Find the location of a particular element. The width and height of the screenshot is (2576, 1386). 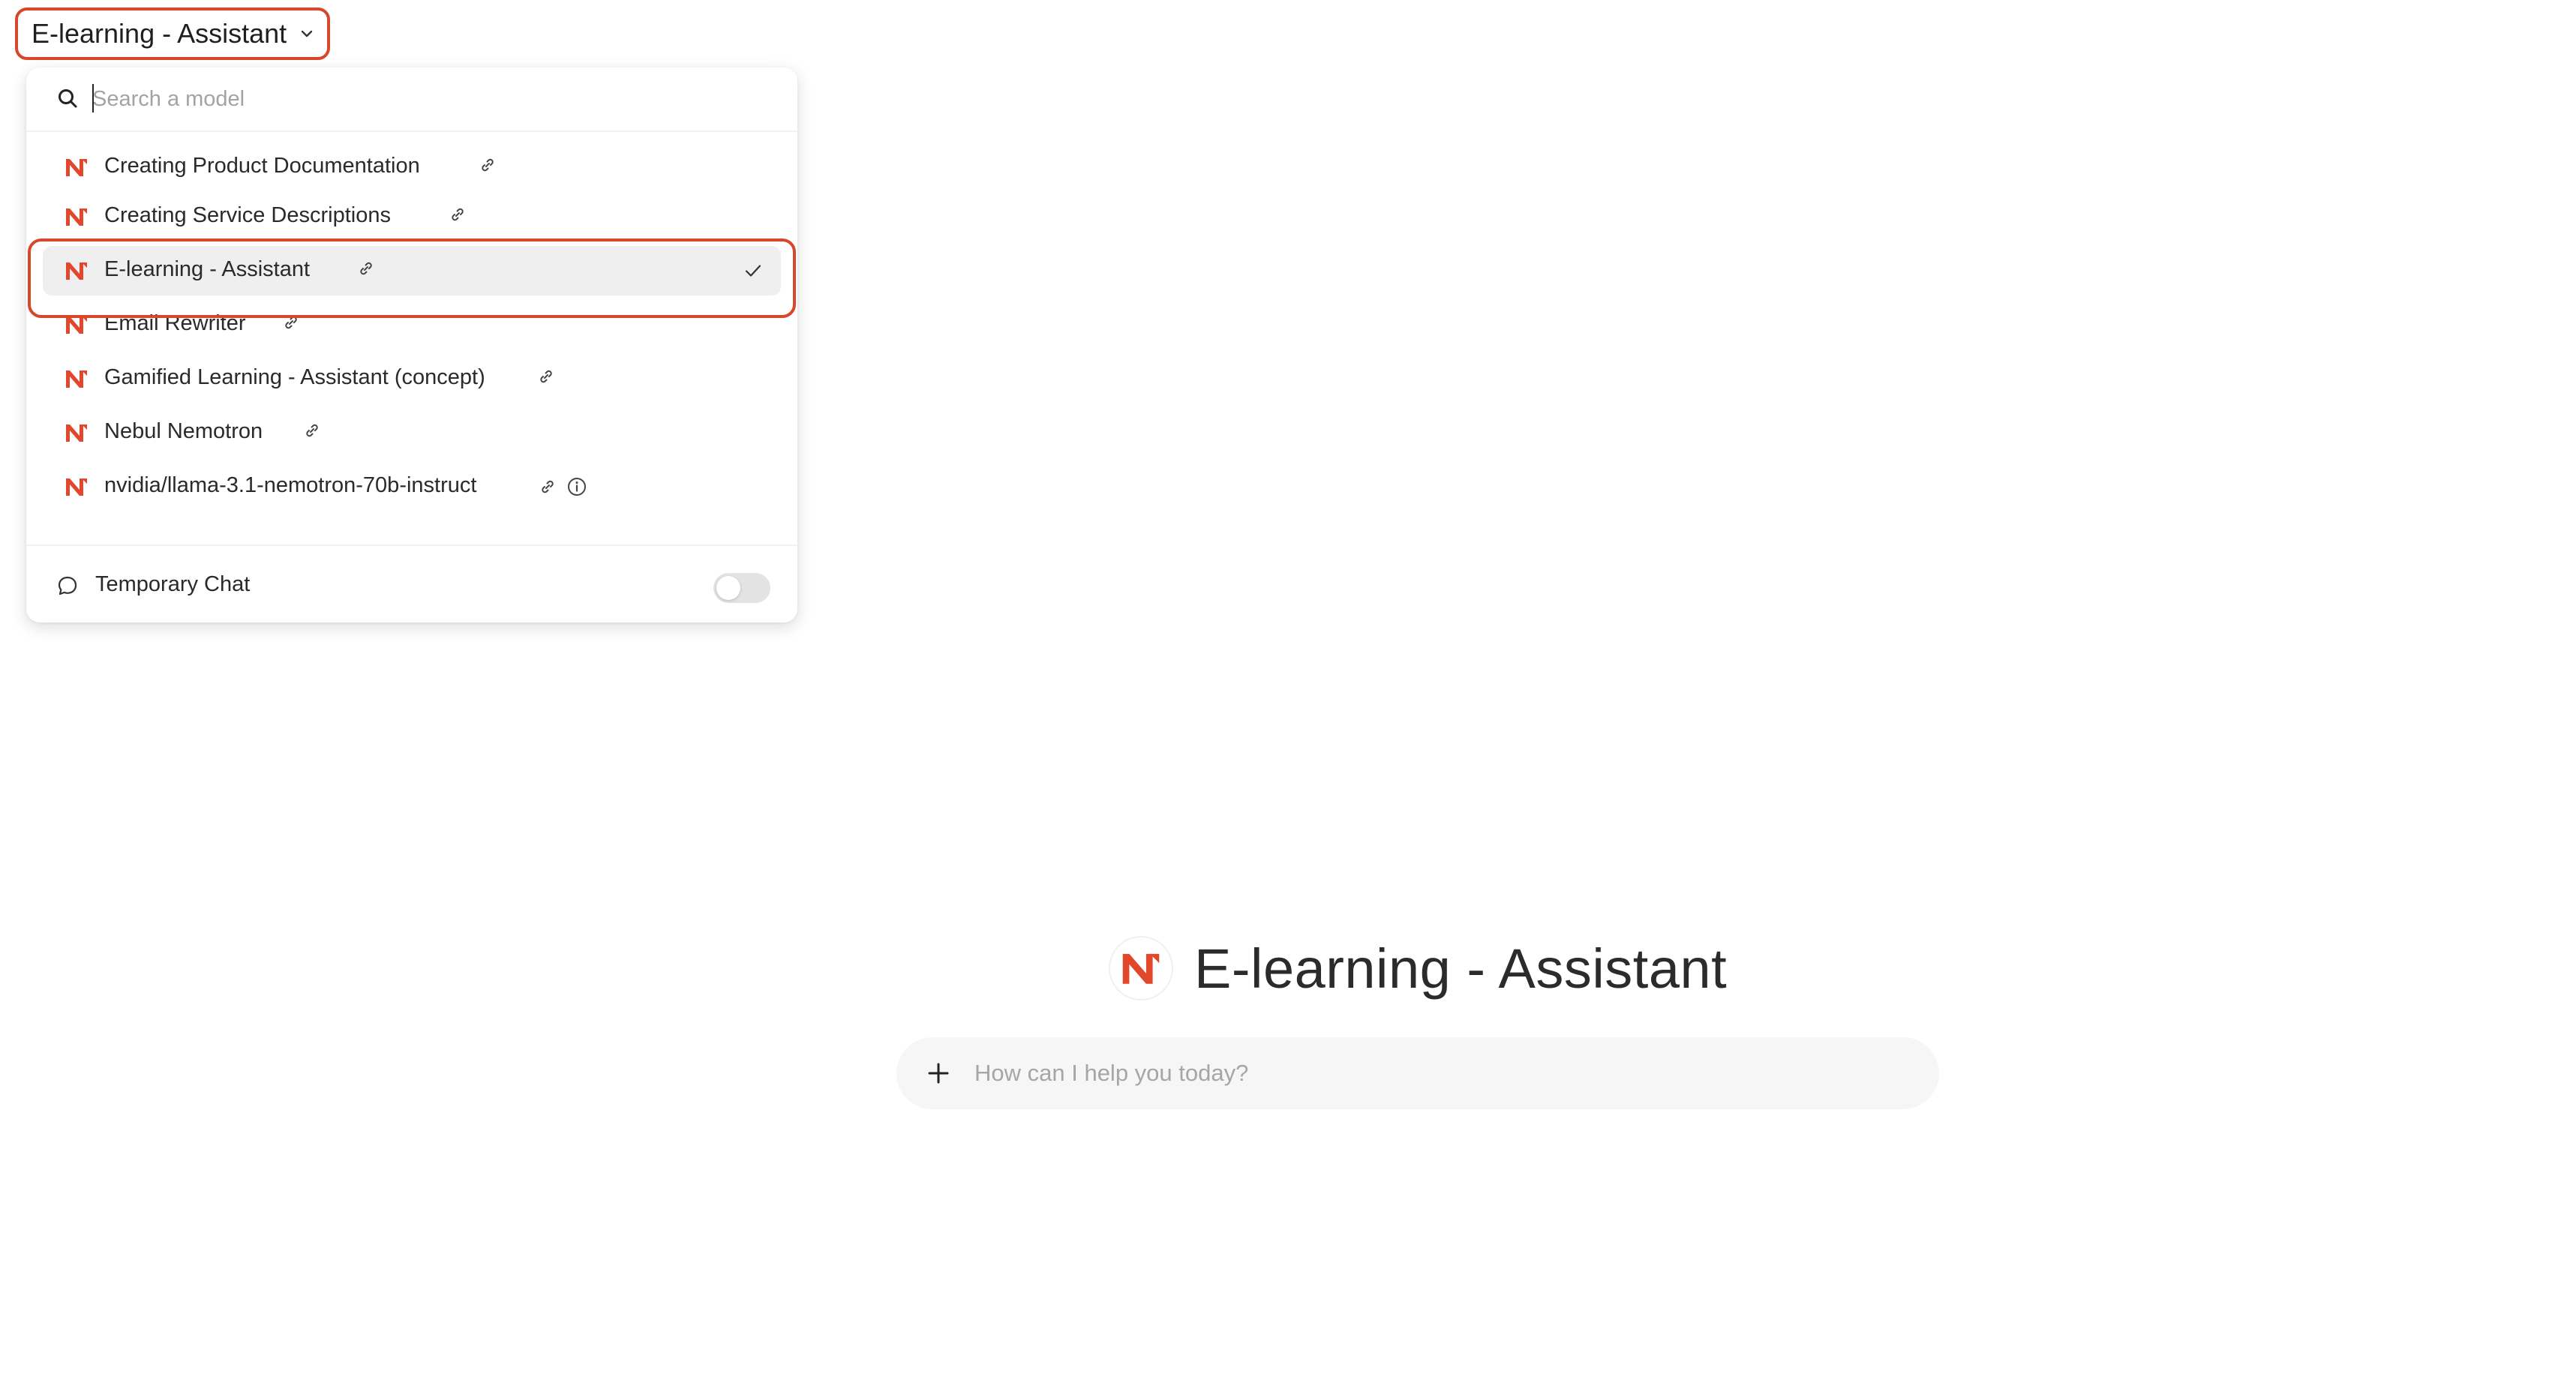

info-icon is located at coordinates (576, 488).